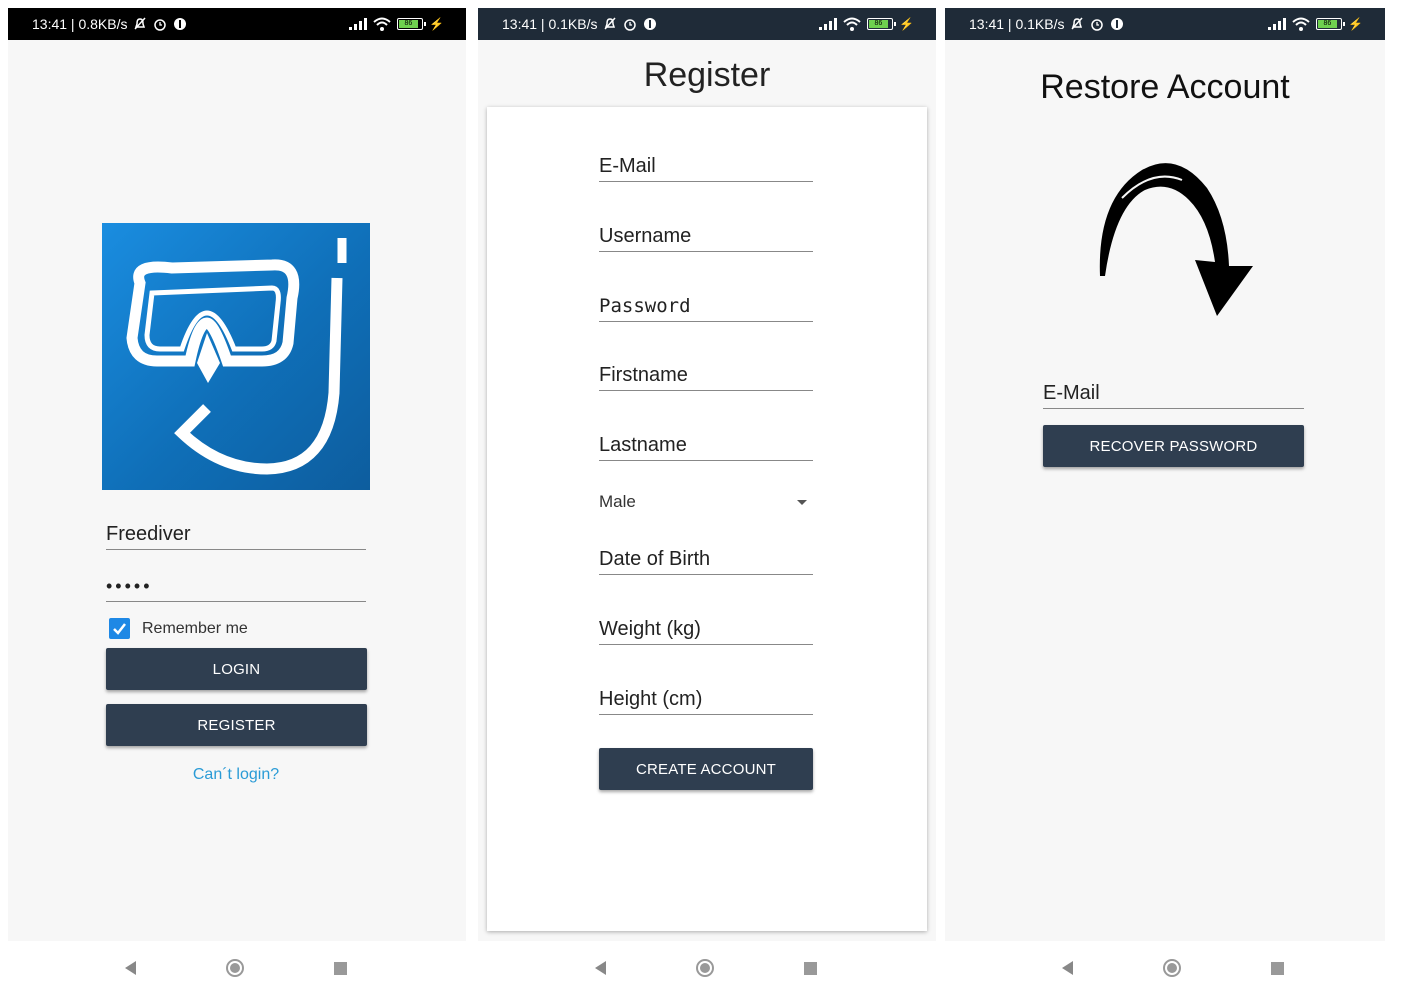 The width and height of the screenshot is (1401, 997). Describe the element at coordinates (706, 236) in the screenshot. I see `username-field: Username` at that location.